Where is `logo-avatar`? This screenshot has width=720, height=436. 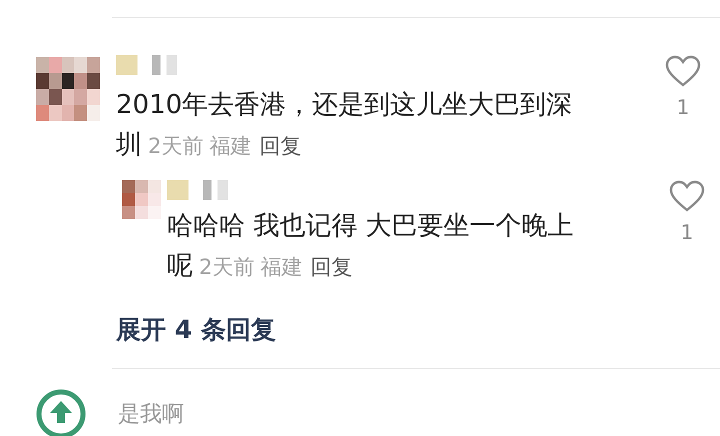
logo-avatar is located at coordinates (61, 412).